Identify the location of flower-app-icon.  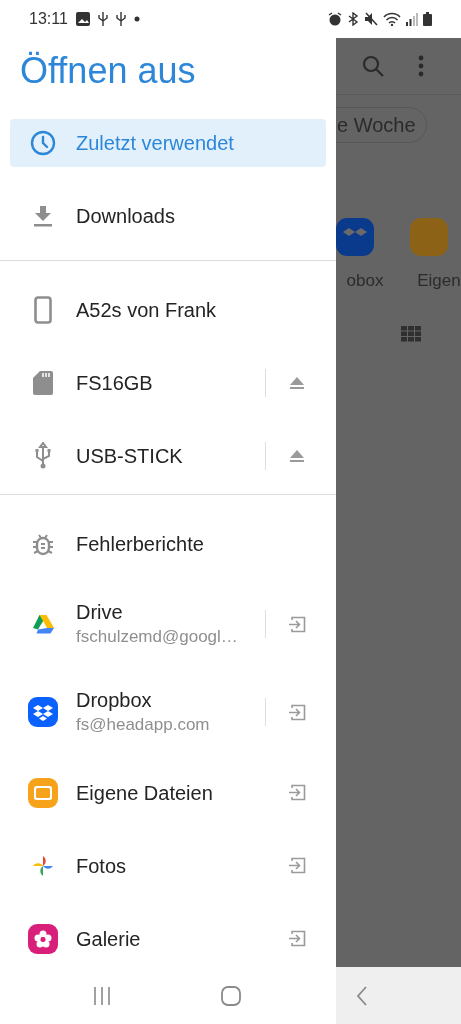
(43, 938).